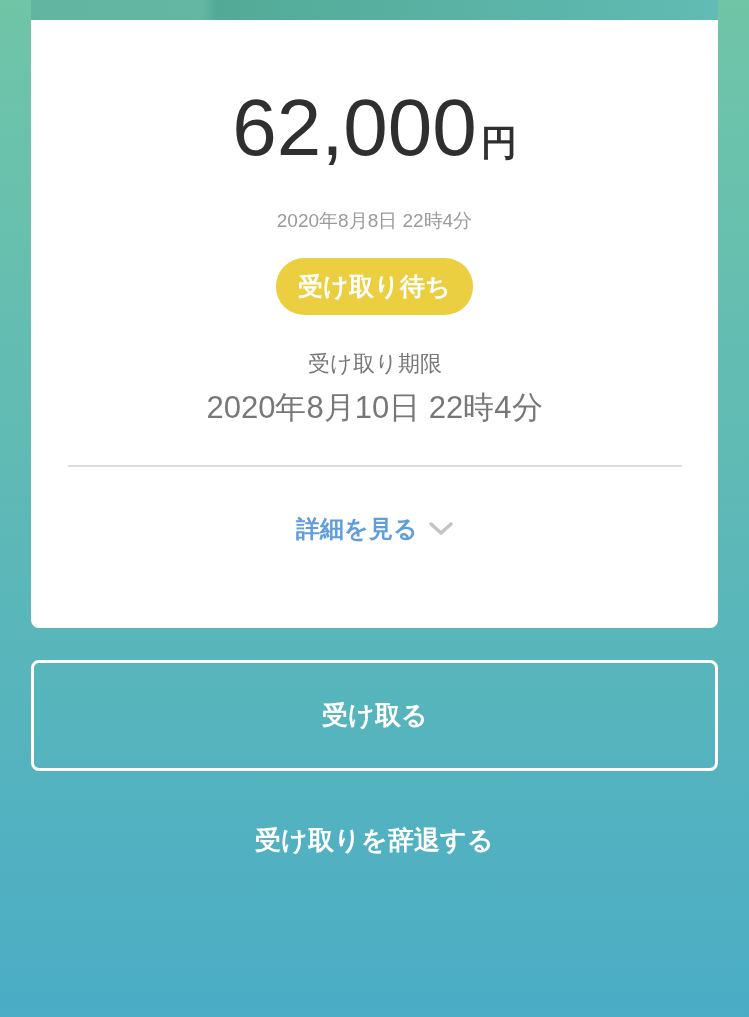  Describe the element at coordinates (374, 364) in the screenshot. I see `deadline-label: 受け取り期限` at that location.